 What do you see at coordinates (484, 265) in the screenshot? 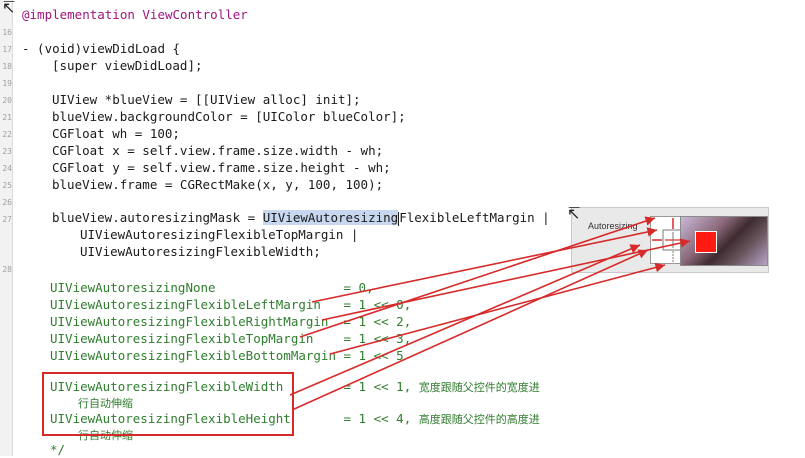
I see `arrow-left-margin` at bounding box center [484, 265].